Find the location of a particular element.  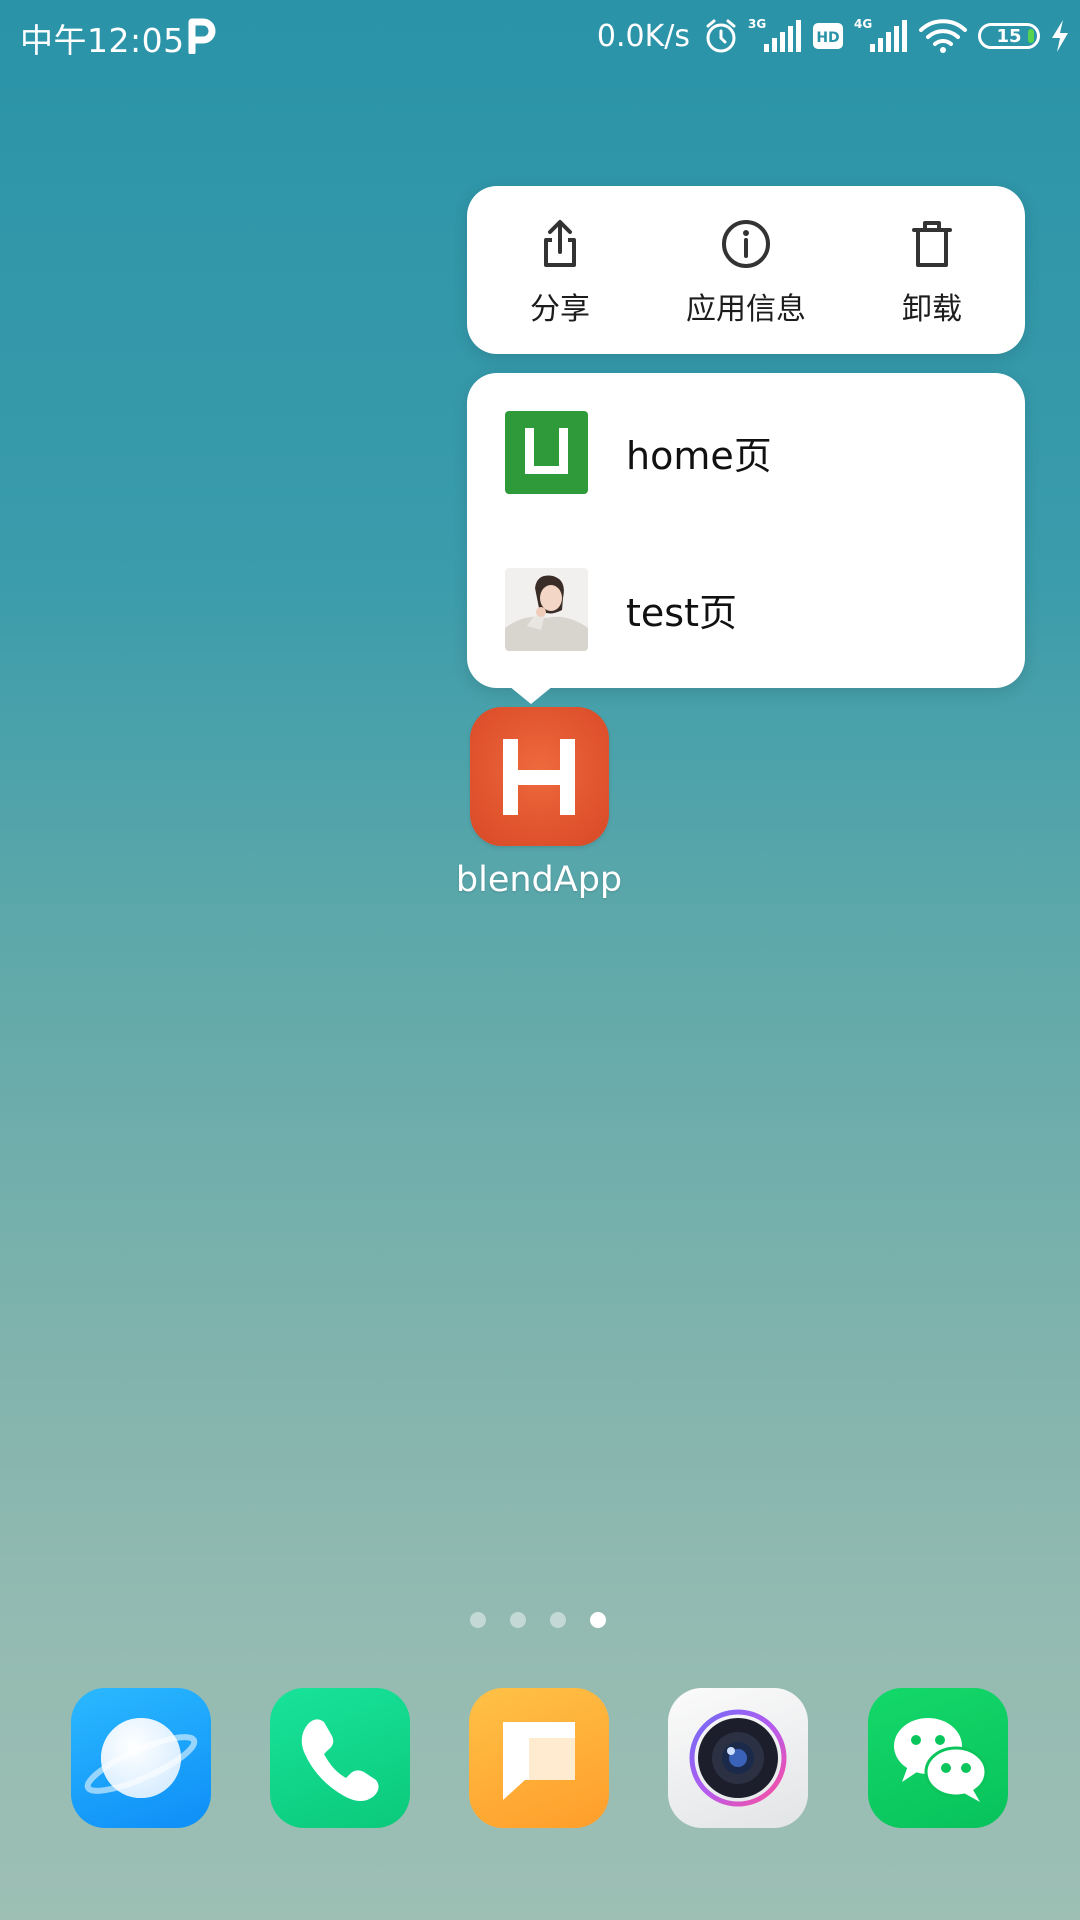

battery-indicator: 15 is located at coordinates (1009, 36).